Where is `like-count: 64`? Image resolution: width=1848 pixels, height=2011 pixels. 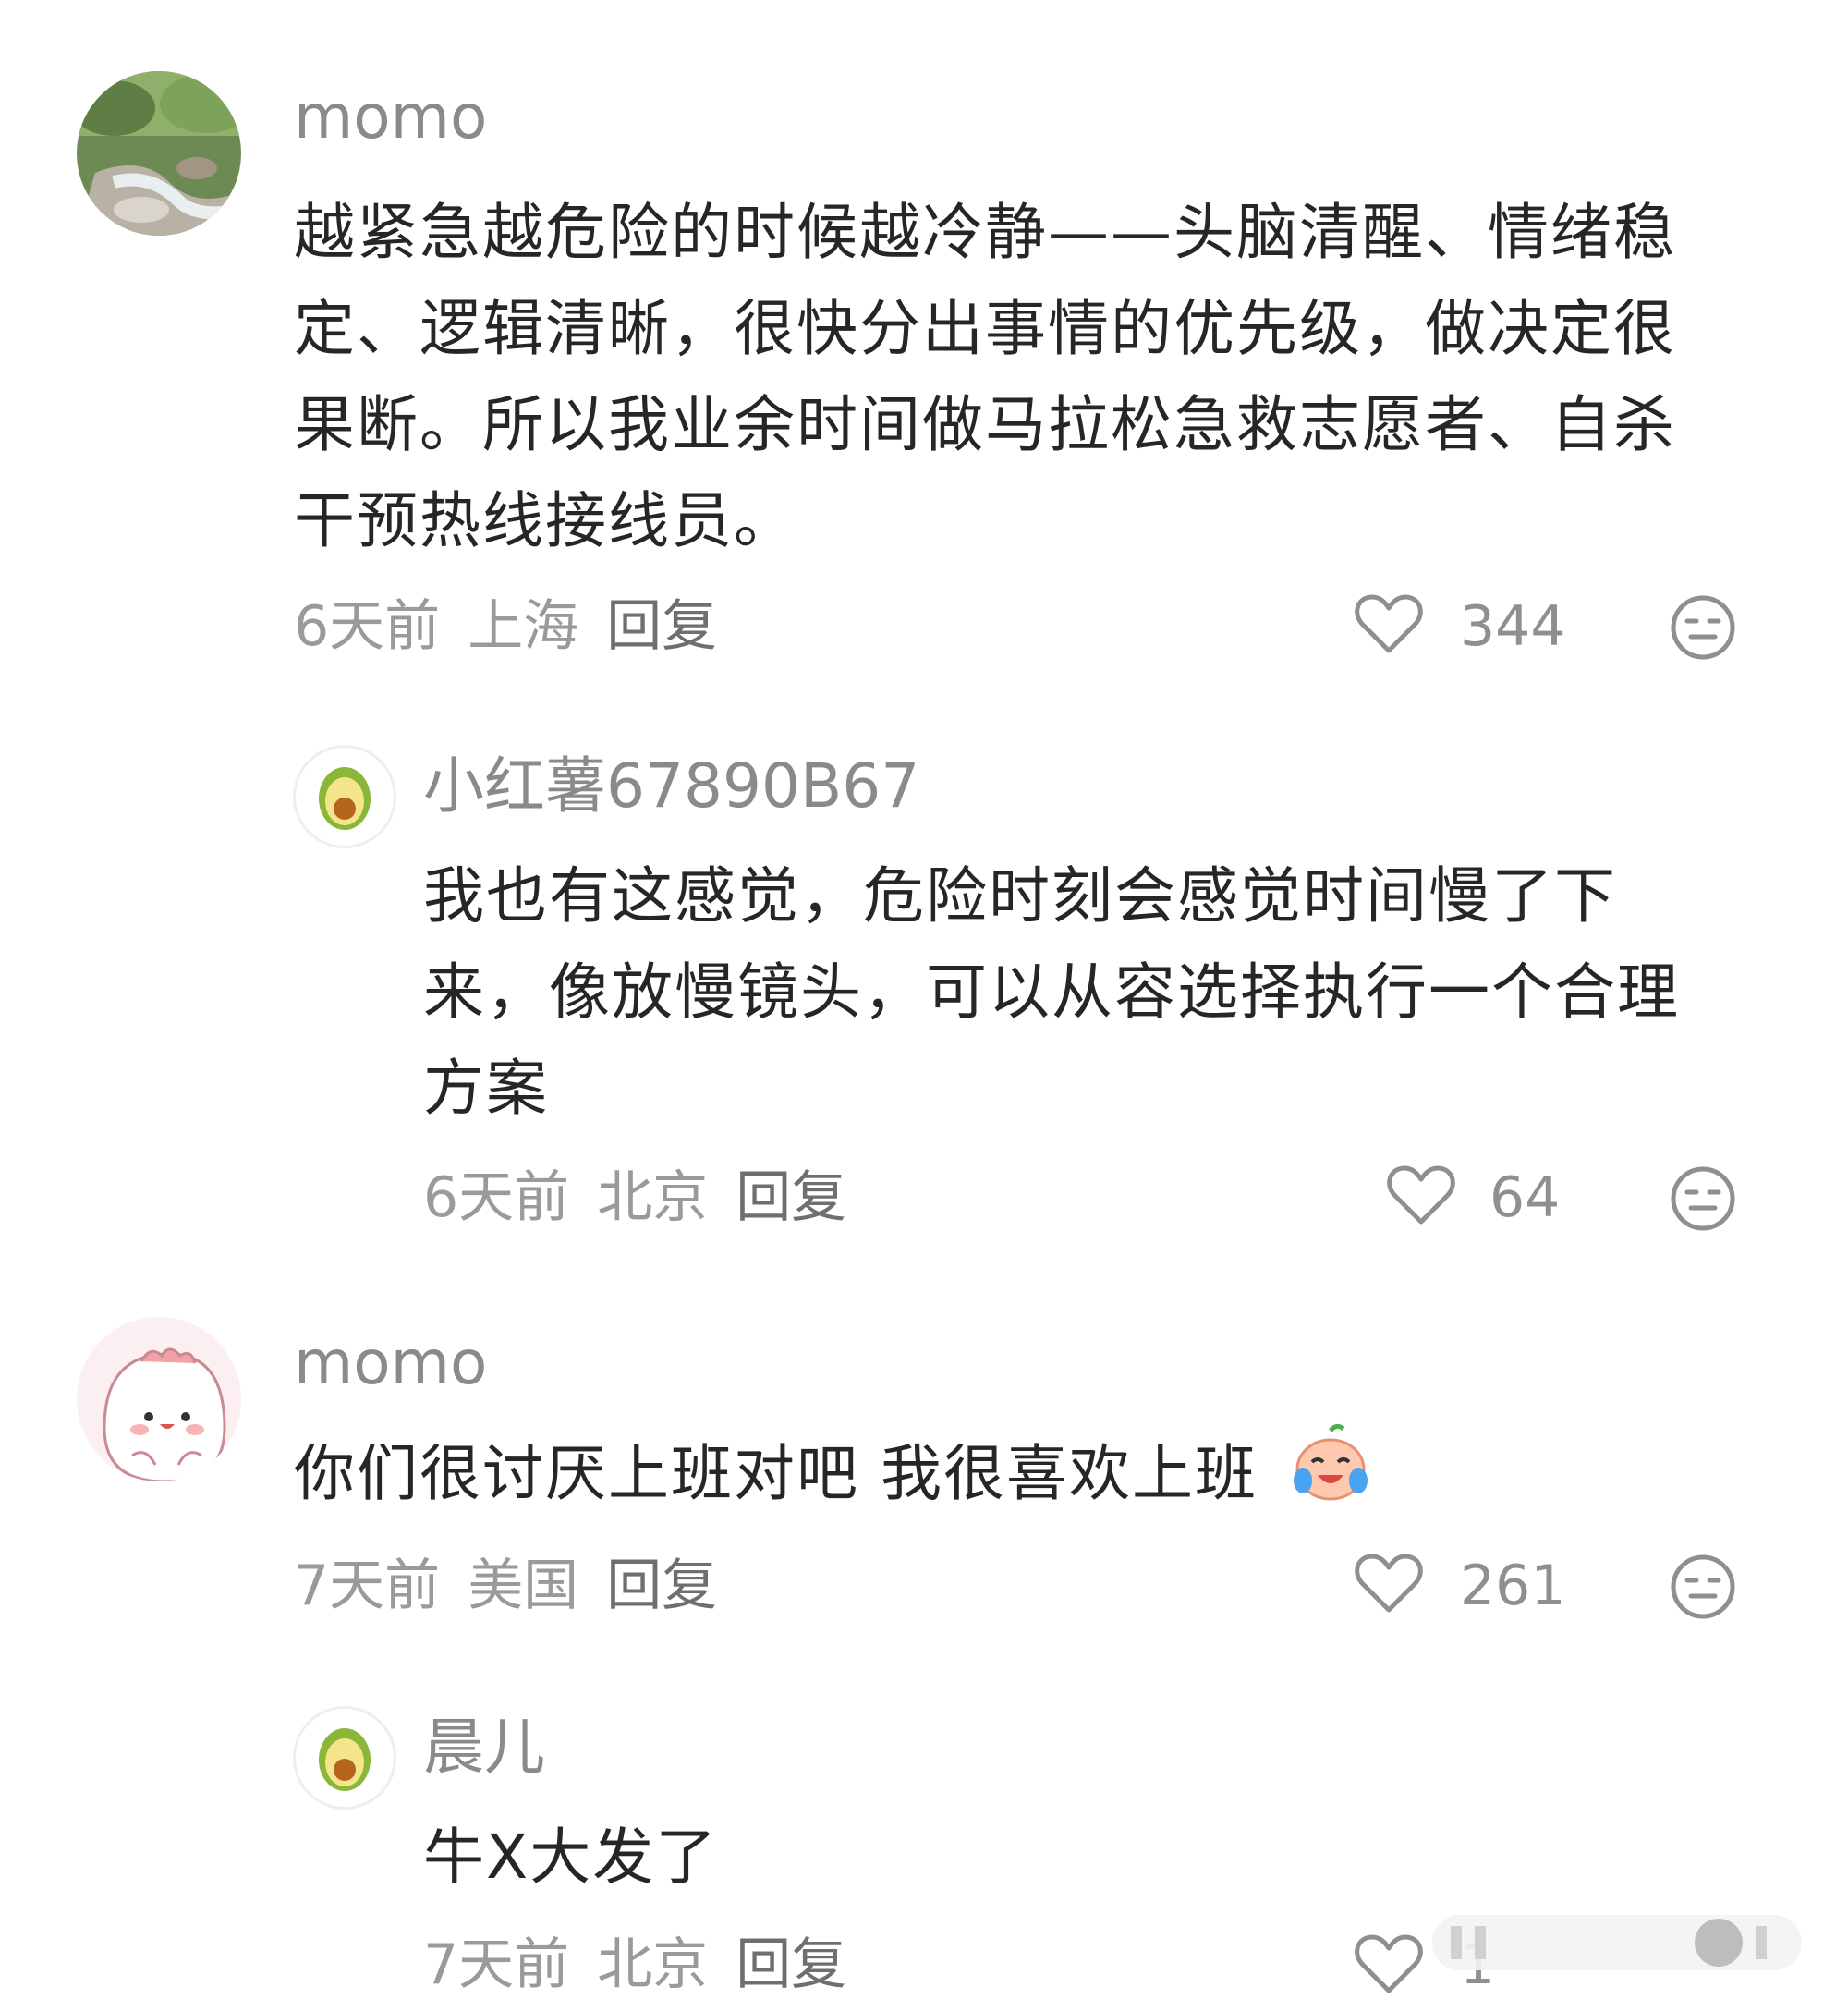
like-count: 64 is located at coordinates (1525, 1197).